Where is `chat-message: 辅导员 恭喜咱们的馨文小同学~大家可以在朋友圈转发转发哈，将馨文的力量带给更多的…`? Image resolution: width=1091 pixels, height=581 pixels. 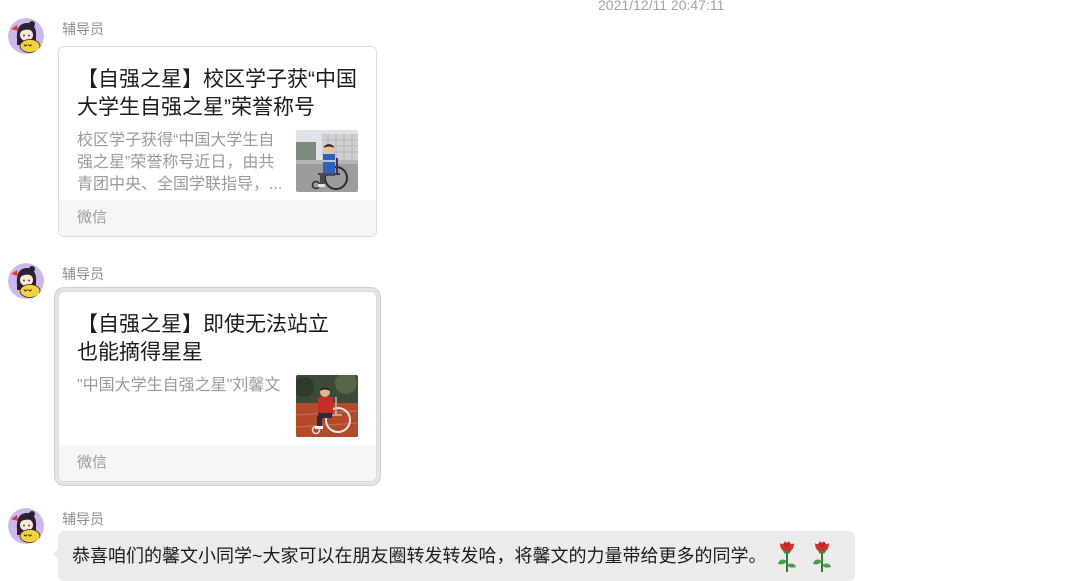 chat-message: 辅导员 恭喜咱们的馨文小同学~大家可以在朋友圈转发转发哈，将馨文的力量带给更多的… is located at coordinates (545, 544).